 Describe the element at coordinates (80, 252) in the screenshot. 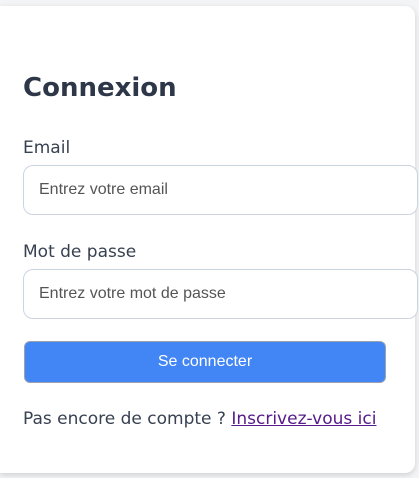

I see `password-label: Mot de passe` at that location.